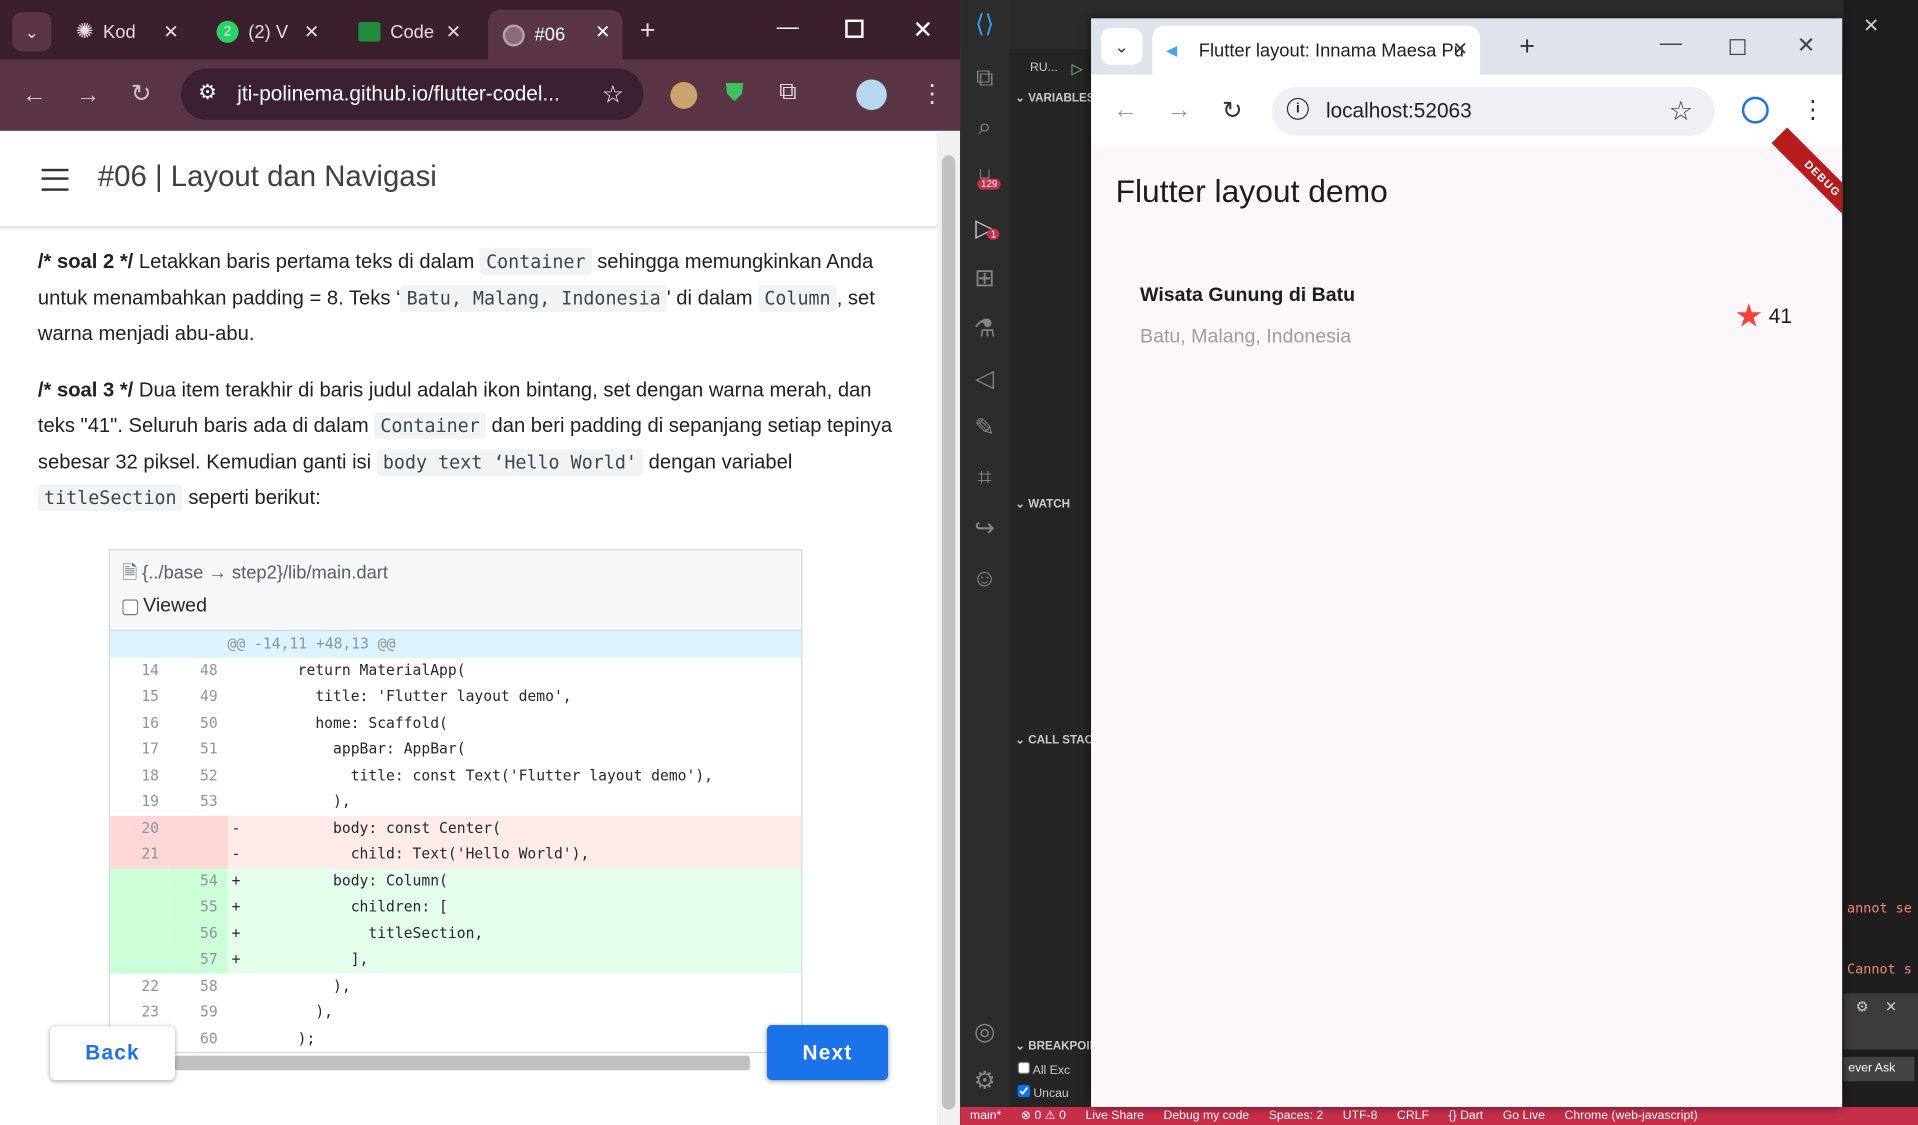  I want to click on copilot-icon: ☺, so click(984, 578).